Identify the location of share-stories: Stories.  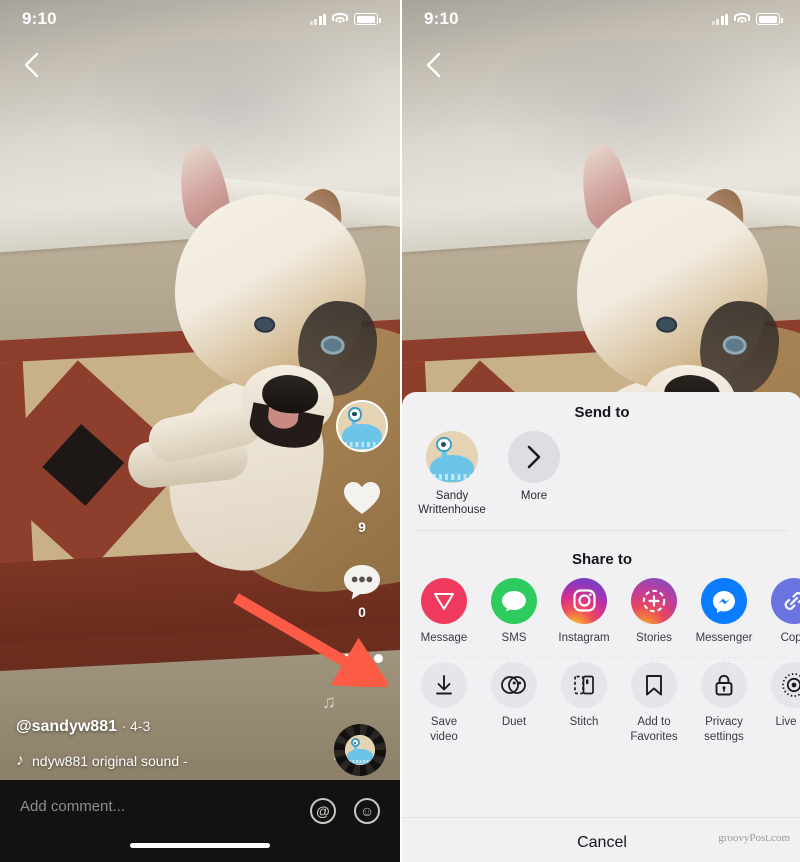
(654, 611).